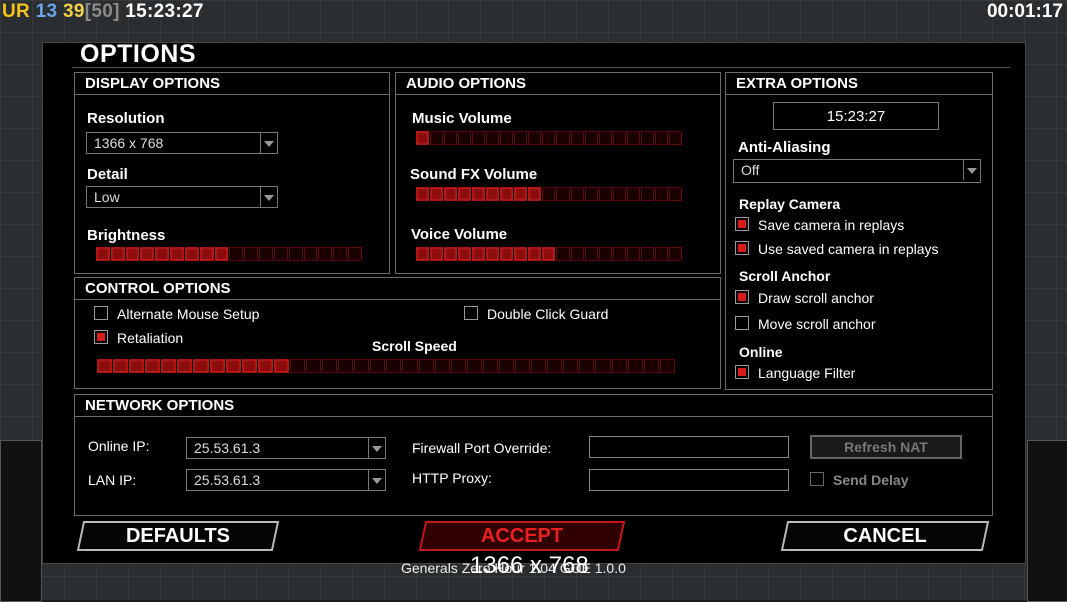  Describe the element at coordinates (286, 480) in the screenshot. I see `lan-ip-dropdown: 25.53.61.3` at that location.